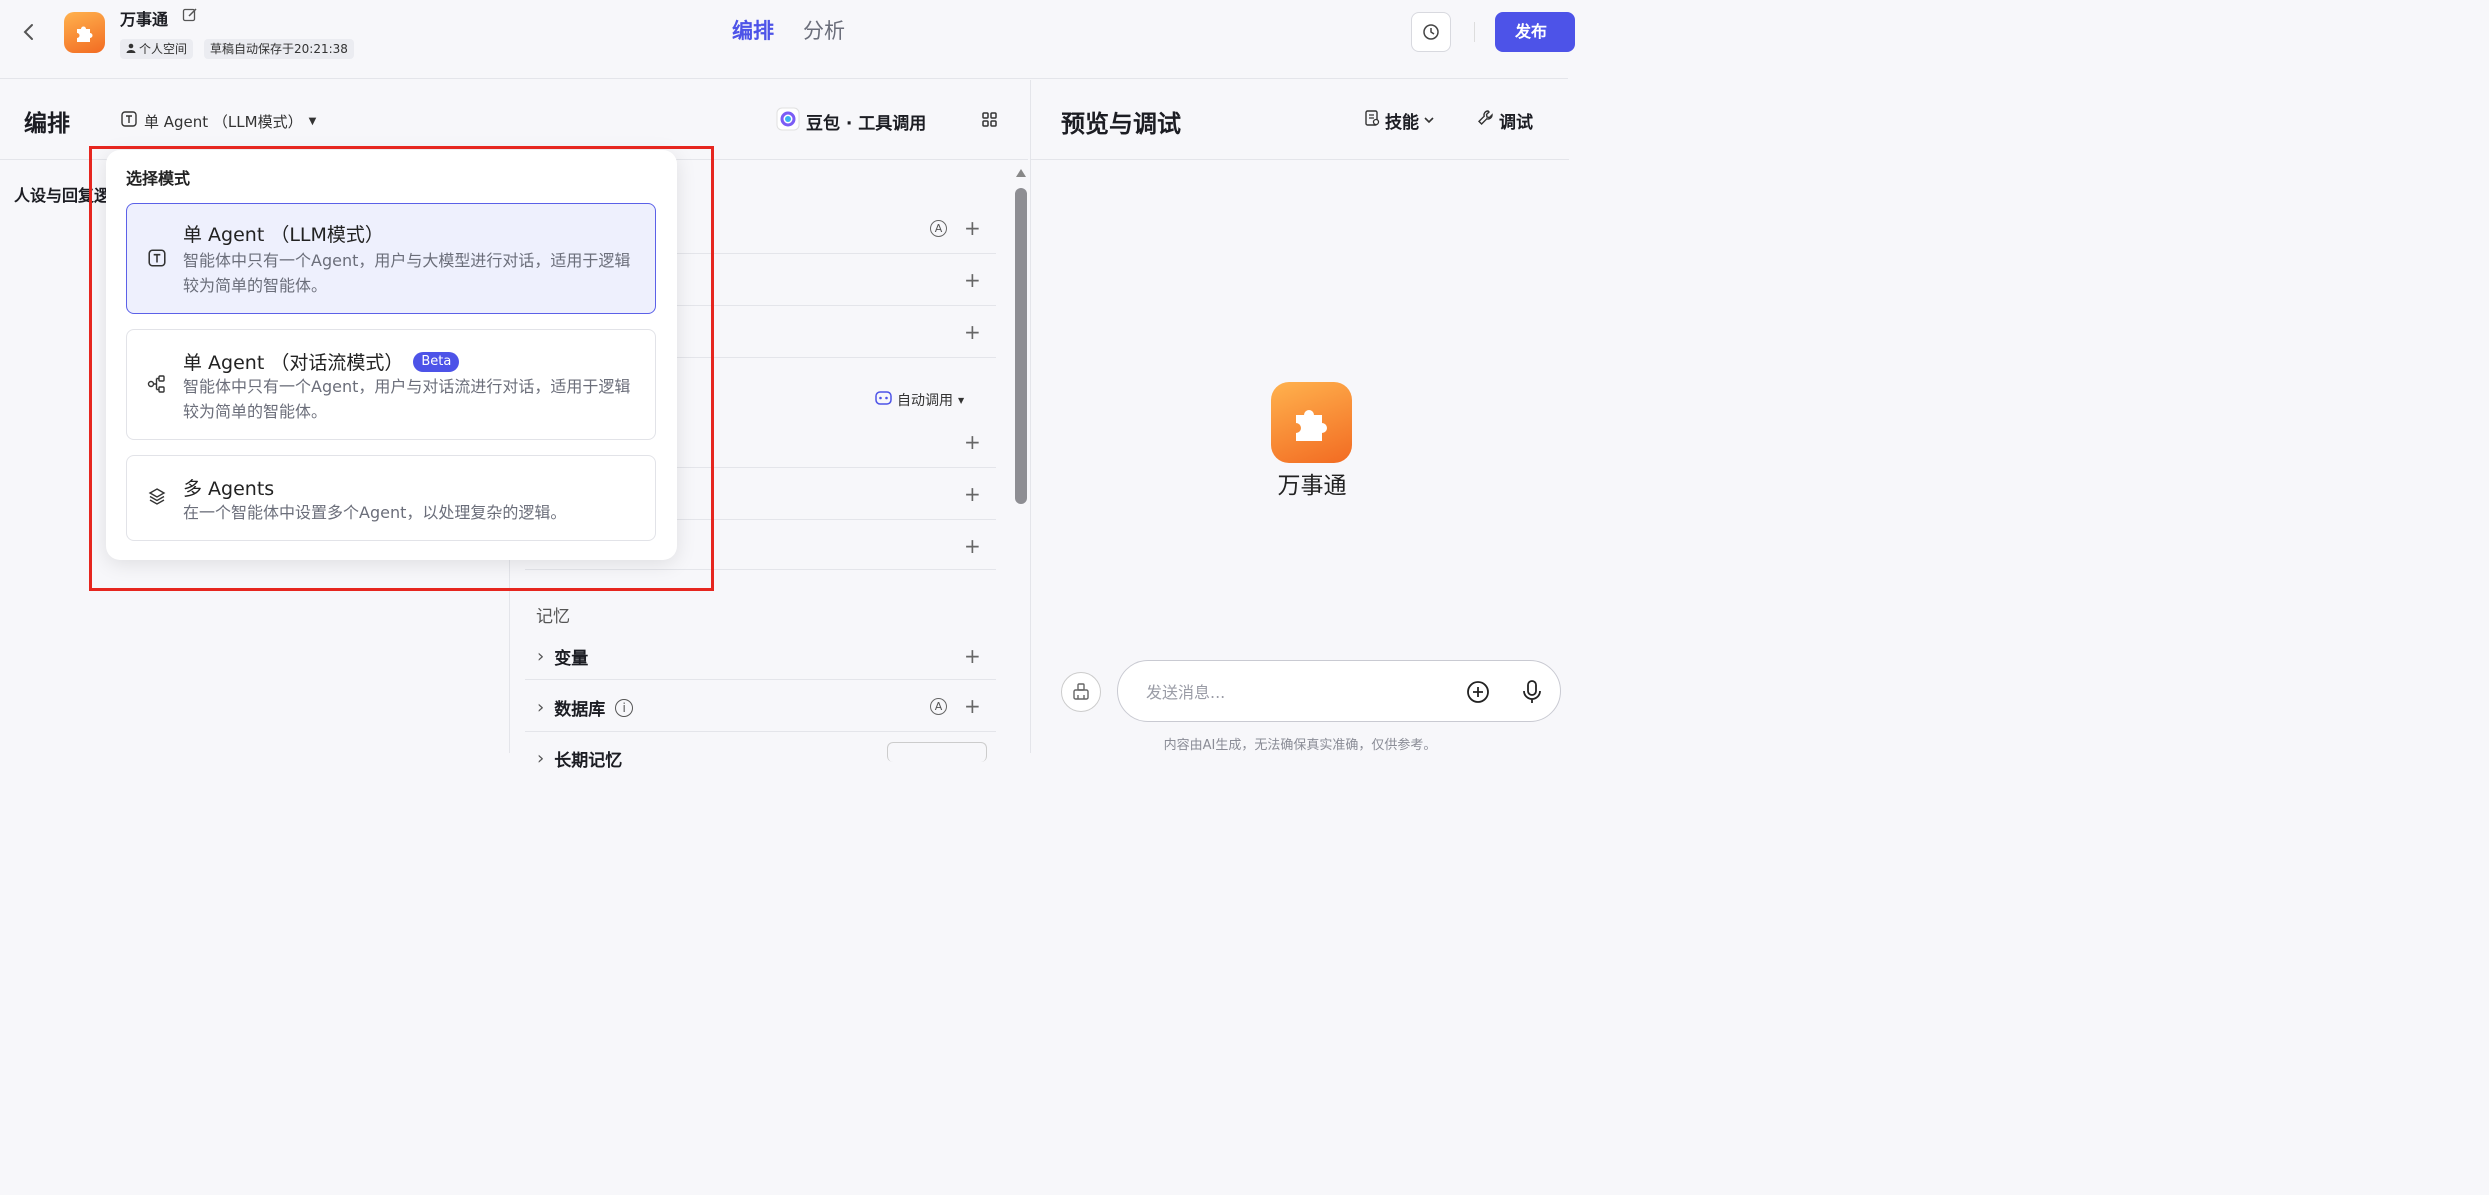  I want to click on debug-label: 调试, so click(1516, 123).